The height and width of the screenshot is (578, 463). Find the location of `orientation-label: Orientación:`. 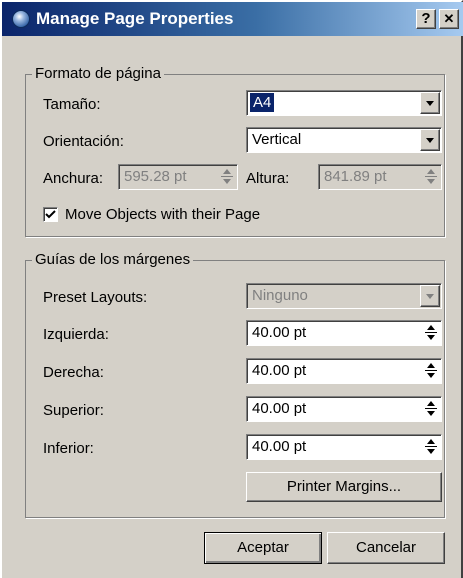

orientation-label: Orientación: is located at coordinates (83, 141).